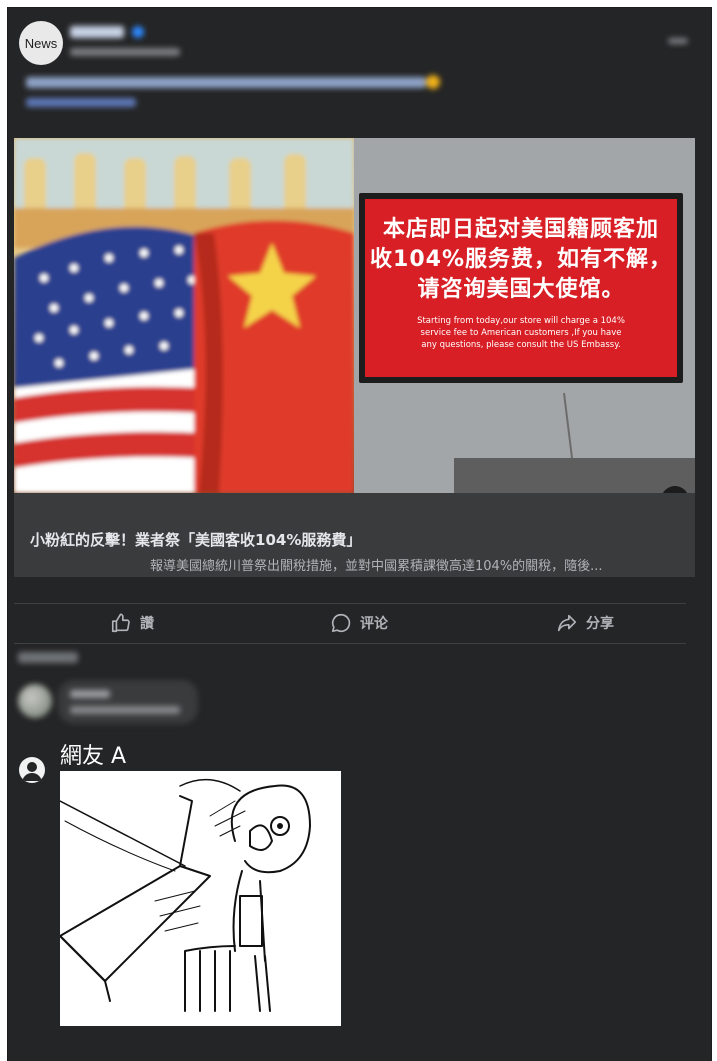  Describe the element at coordinates (125, 710) in the screenshot. I see `comment-text` at that location.